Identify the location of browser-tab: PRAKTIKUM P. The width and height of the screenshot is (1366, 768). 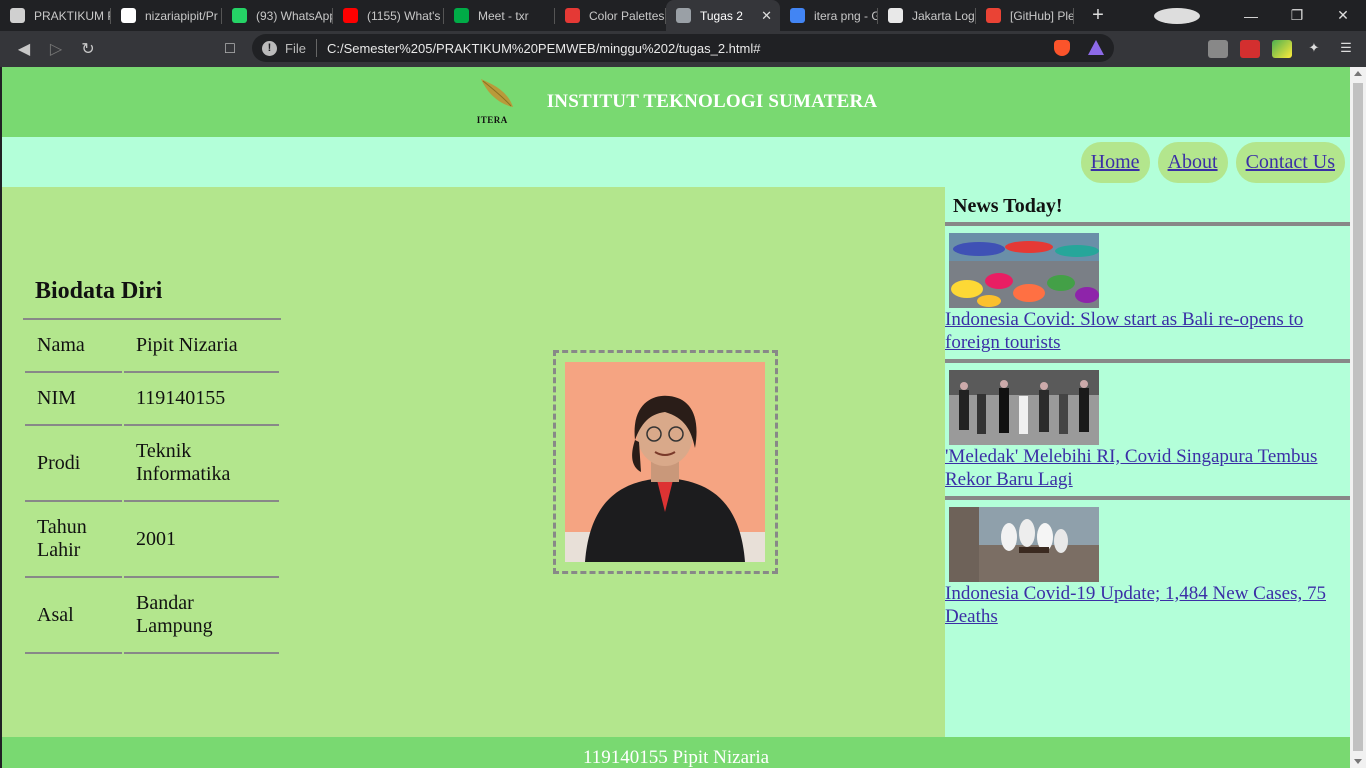
(55, 15).